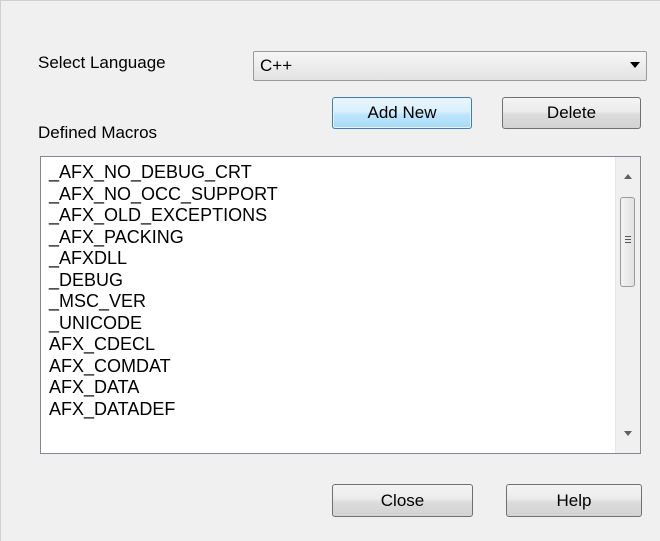 This screenshot has height=541, width=660. Describe the element at coordinates (627, 305) in the screenshot. I see `vertical-scrollbar` at that location.